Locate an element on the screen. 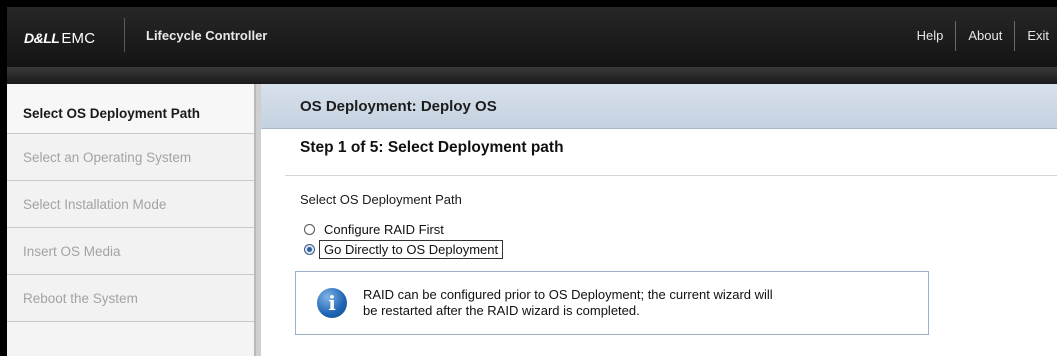 Image resolution: width=1057 pixels, height=356 pixels. radio-configure-raid-first: Configure RAID First is located at coordinates (374, 229).